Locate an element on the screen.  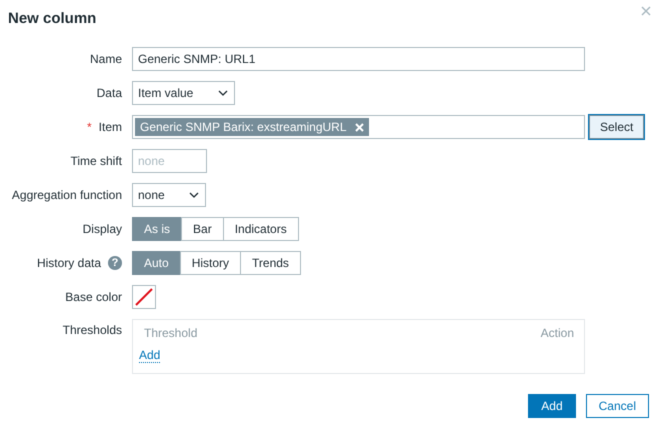
field-label: Base color is located at coordinates (93, 297).